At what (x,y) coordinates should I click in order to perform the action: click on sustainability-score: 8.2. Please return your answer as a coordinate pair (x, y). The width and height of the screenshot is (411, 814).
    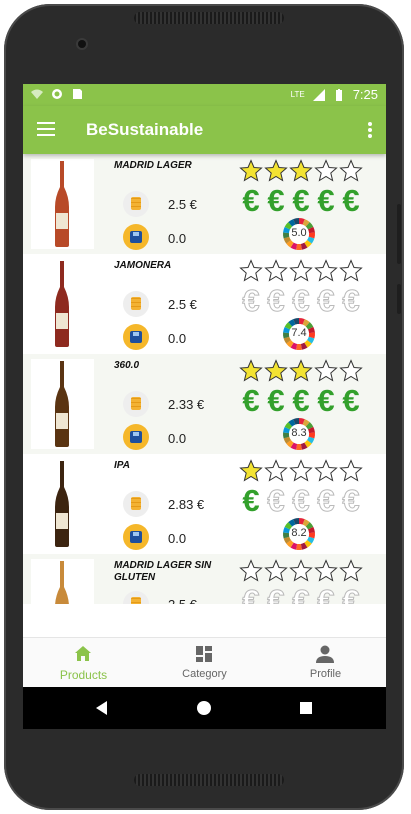
    Looking at the image, I should click on (299, 533).